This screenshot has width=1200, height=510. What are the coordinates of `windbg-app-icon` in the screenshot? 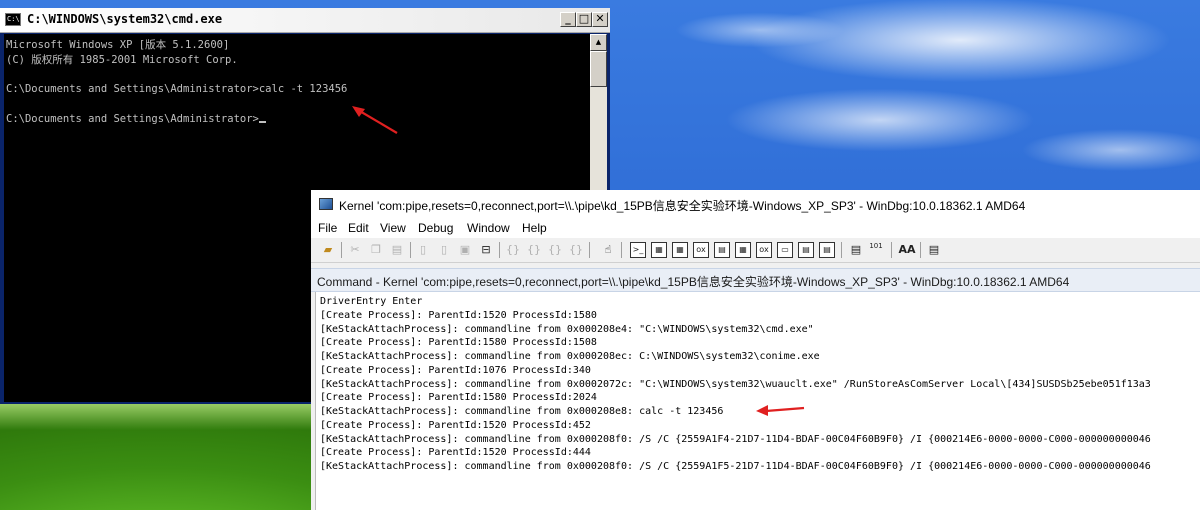 It's located at (326, 204).